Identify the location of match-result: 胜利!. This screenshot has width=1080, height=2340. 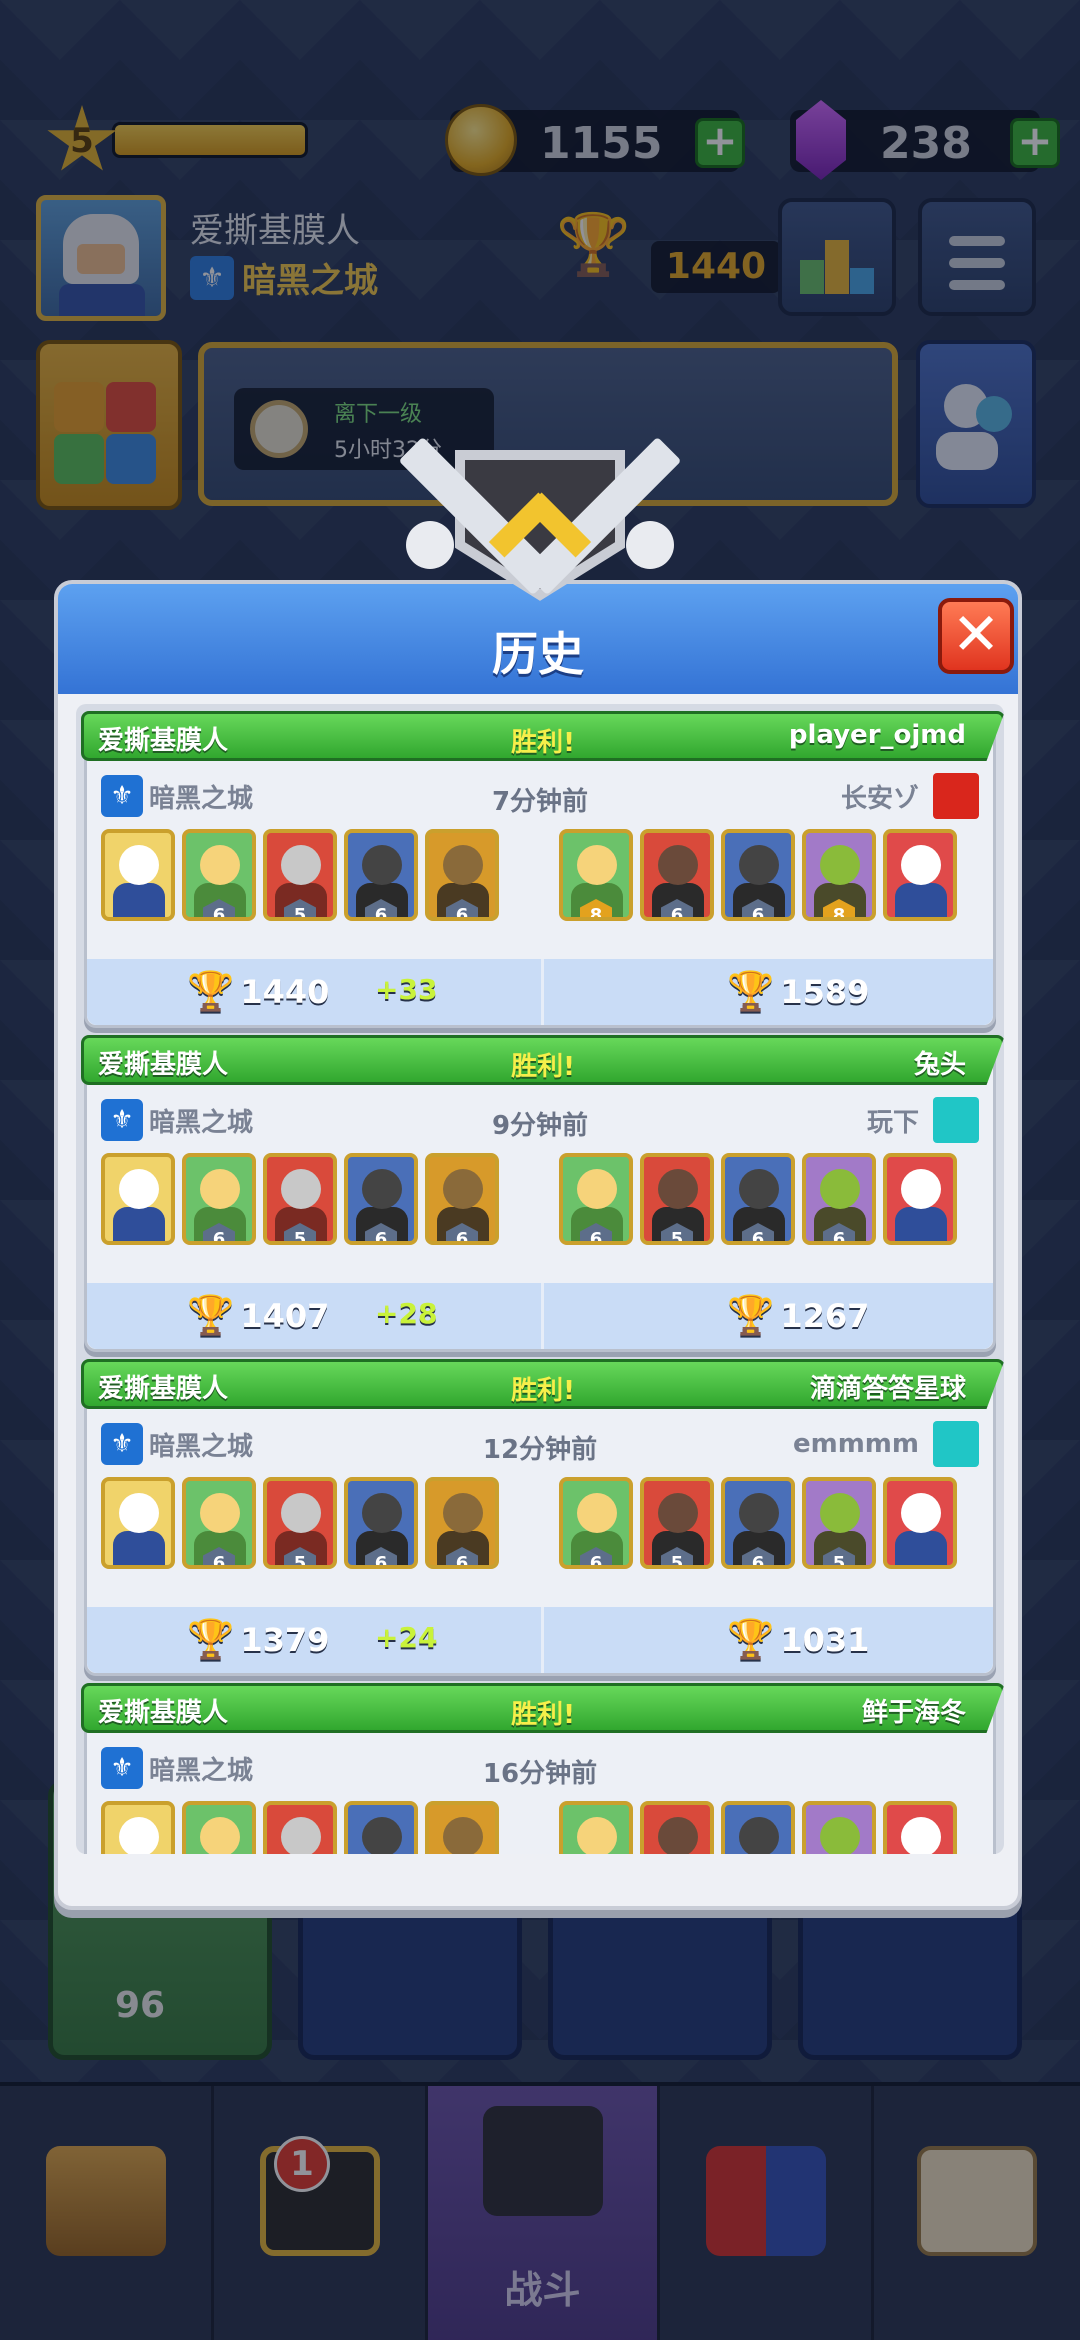
(543, 1067).